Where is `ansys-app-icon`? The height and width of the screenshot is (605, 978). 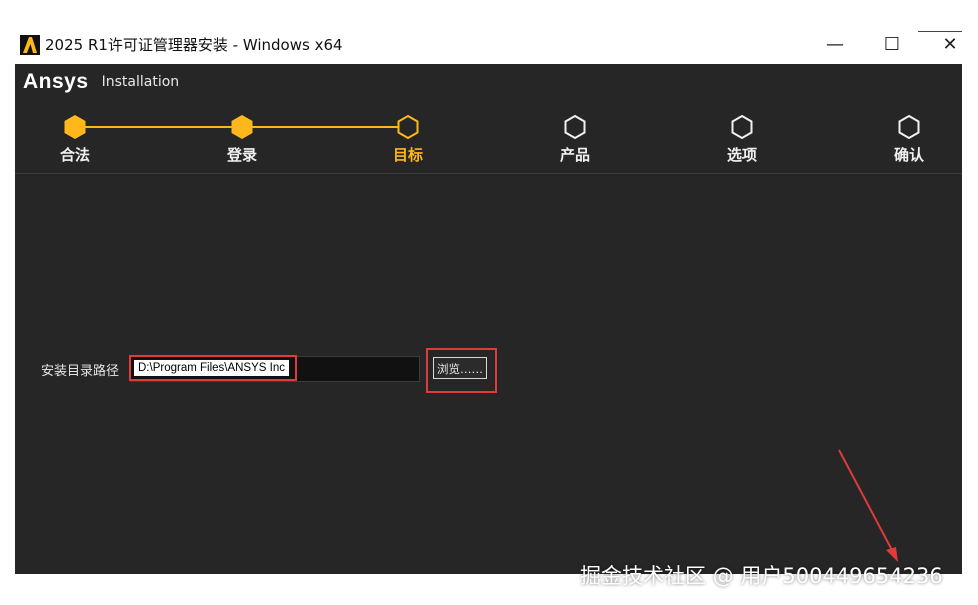
ansys-app-icon is located at coordinates (30, 45).